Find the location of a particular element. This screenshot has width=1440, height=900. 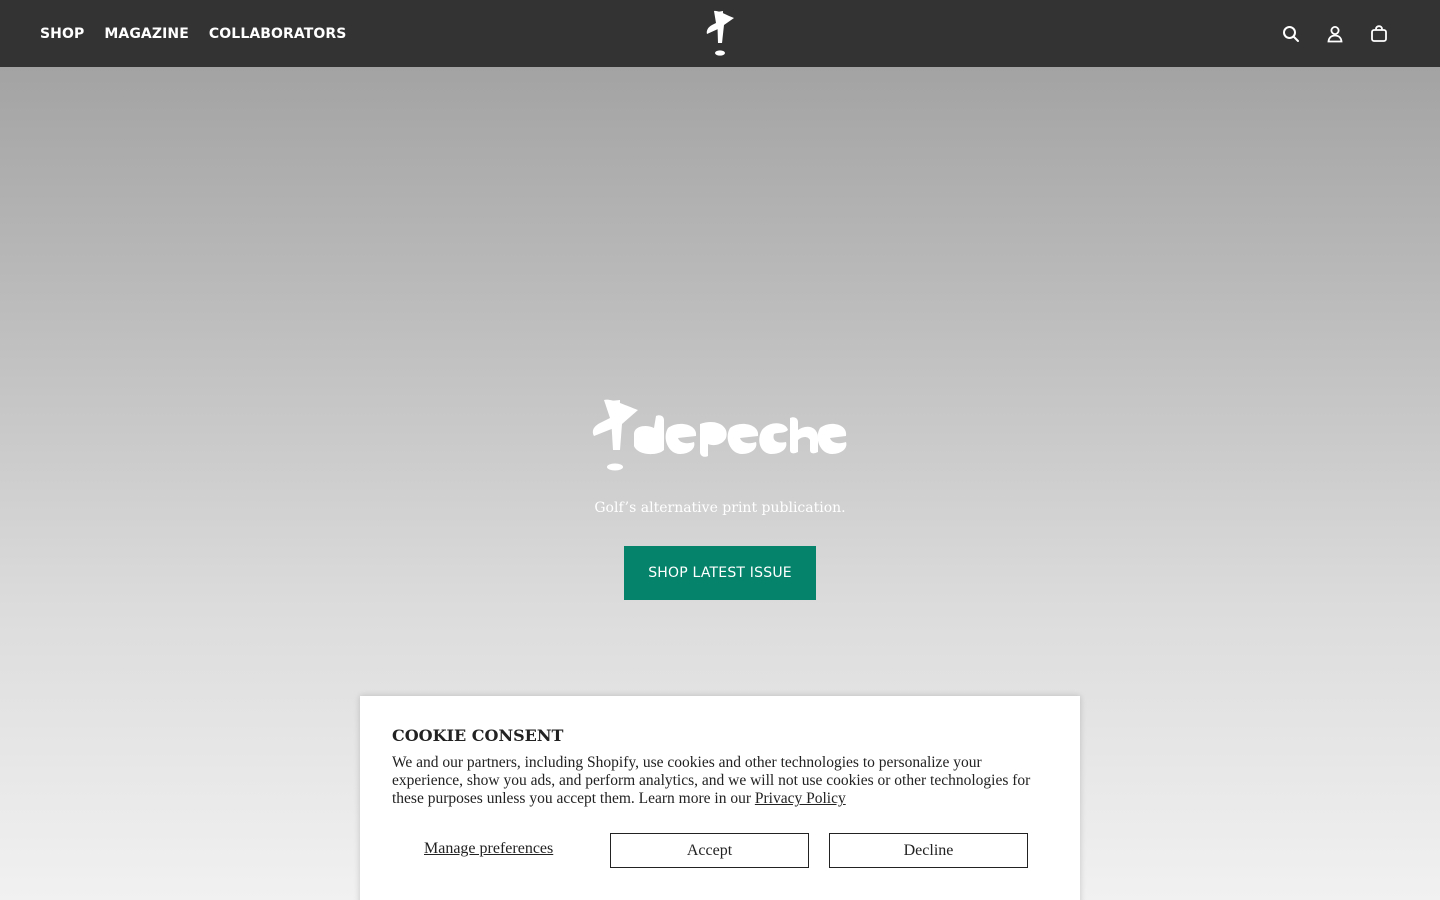

nav-shop: SHOP is located at coordinates (62, 34).